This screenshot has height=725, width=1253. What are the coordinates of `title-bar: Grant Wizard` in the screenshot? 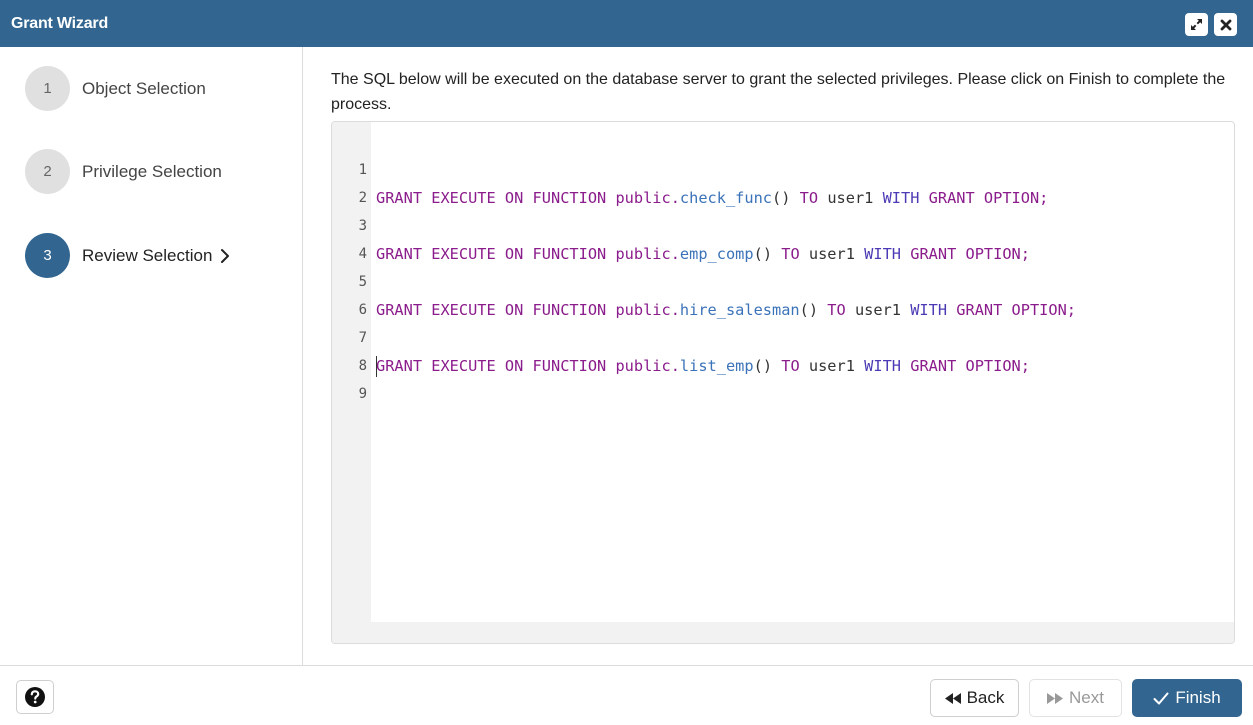 It's located at (626, 23).